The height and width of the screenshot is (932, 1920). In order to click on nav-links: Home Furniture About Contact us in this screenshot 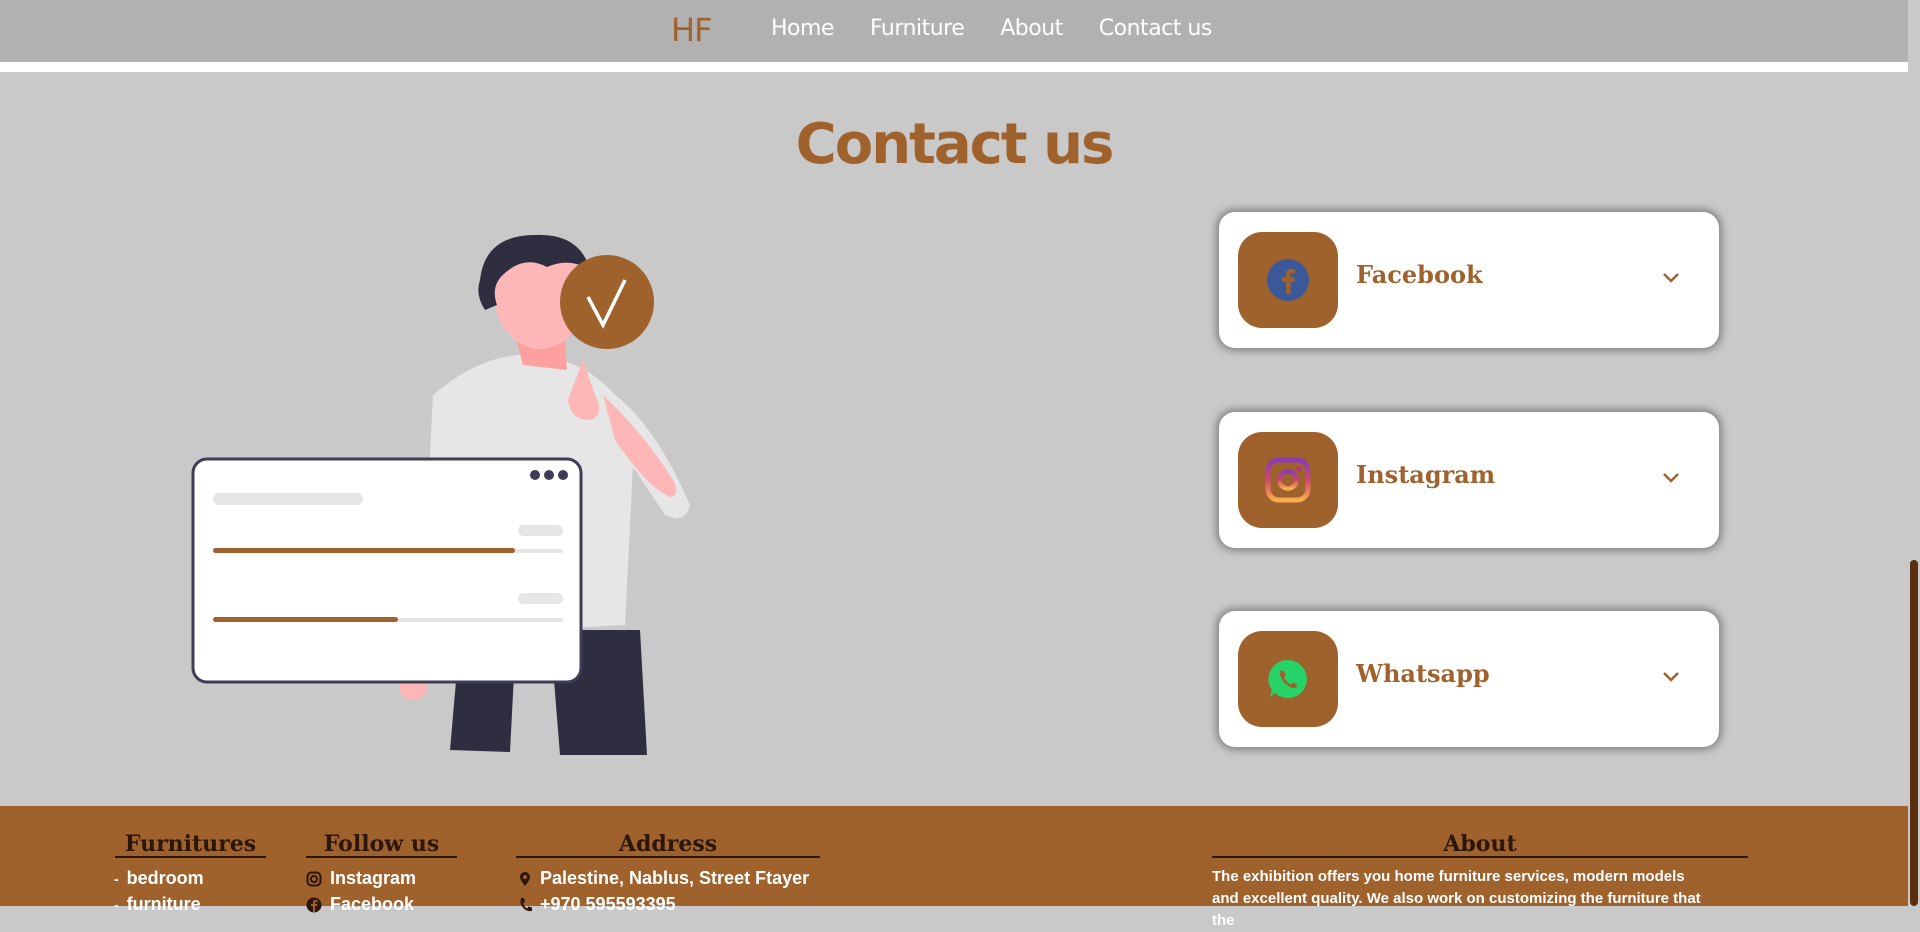, I will do `click(1009, 28)`.